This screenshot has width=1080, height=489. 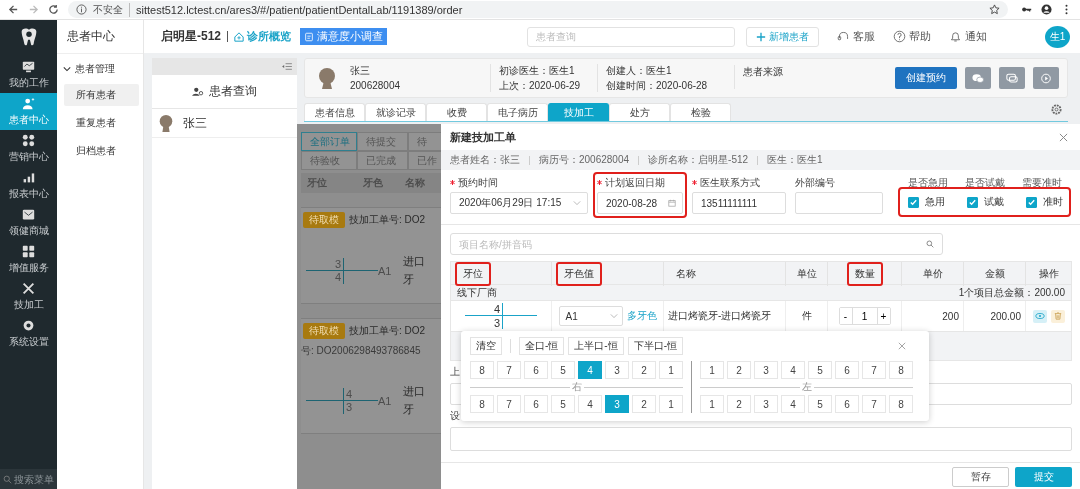 I want to click on info-text: 患者姓名：张三, so click(x=485, y=160).